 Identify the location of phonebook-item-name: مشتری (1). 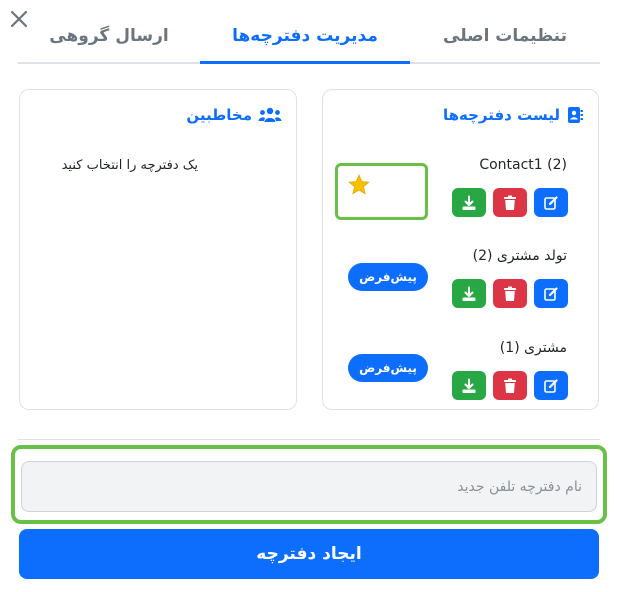
(533, 348).